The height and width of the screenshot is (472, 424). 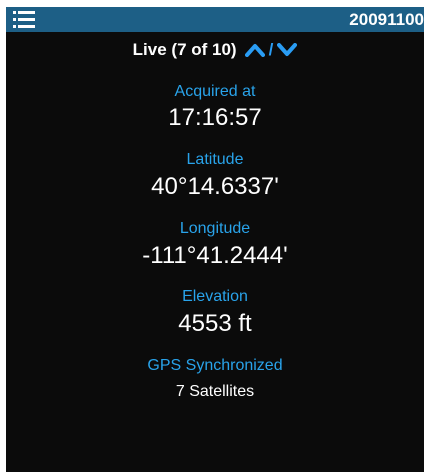 What do you see at coordinates (215, 365) in the screenshot?
I see `gps-sync-label: GPS Synchronized` at bounding box center [215, 365].